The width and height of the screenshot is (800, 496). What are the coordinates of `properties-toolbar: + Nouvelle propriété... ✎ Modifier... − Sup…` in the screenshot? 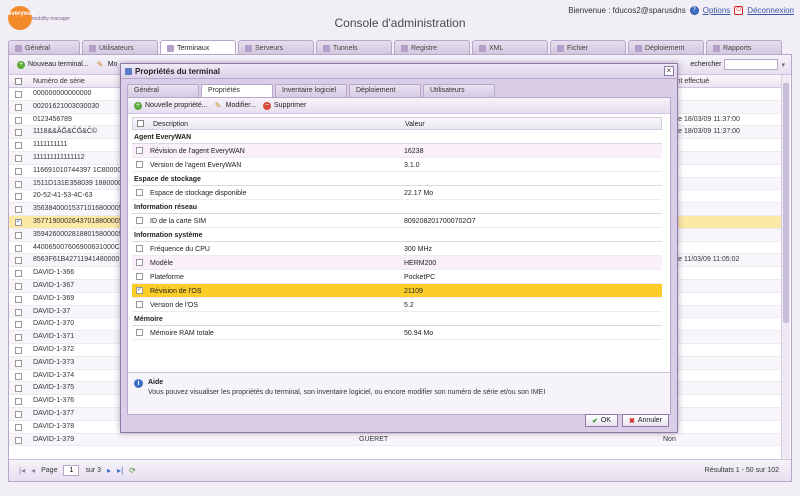 It's located at (399, 106).